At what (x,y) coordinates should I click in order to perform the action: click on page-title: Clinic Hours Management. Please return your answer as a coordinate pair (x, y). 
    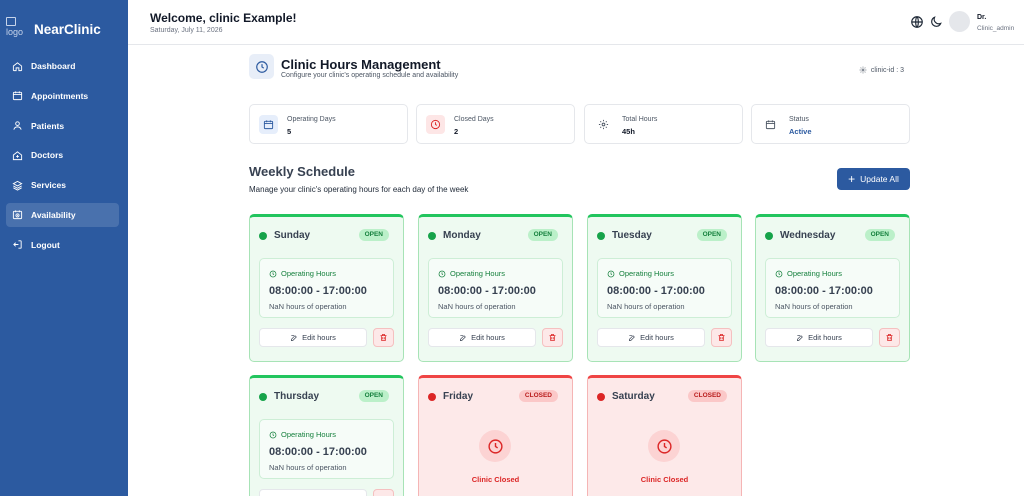
    Looking at the image, I should click on (361, 64).